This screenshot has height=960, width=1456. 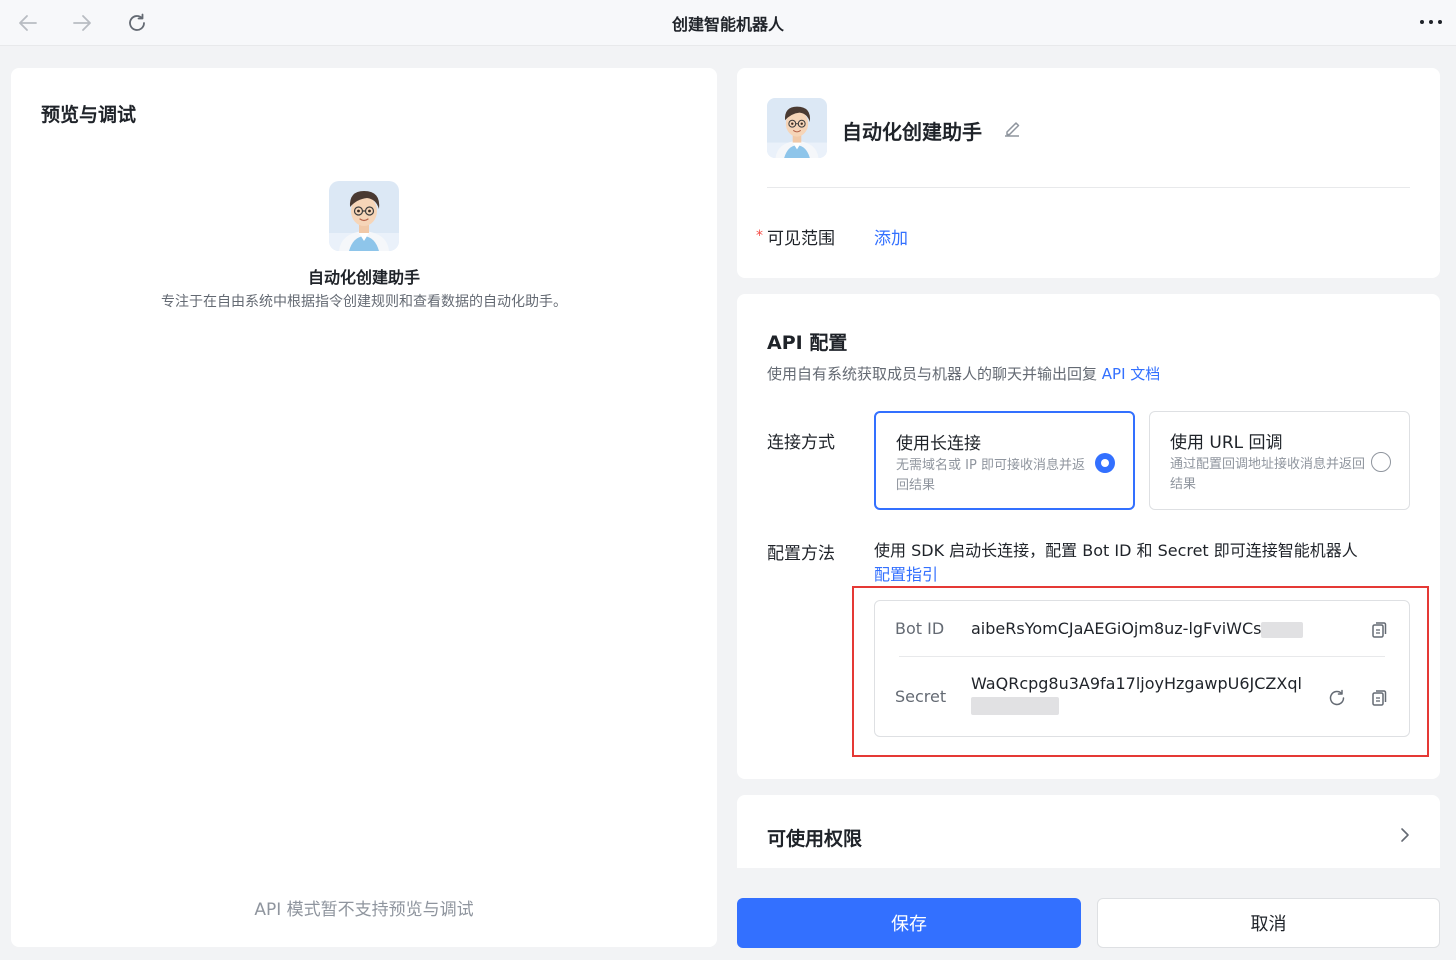 I want to click on api-desc-text: 使用自有系统获取成员与机器人的聊天并输出回复, so click(x=932, y=374).